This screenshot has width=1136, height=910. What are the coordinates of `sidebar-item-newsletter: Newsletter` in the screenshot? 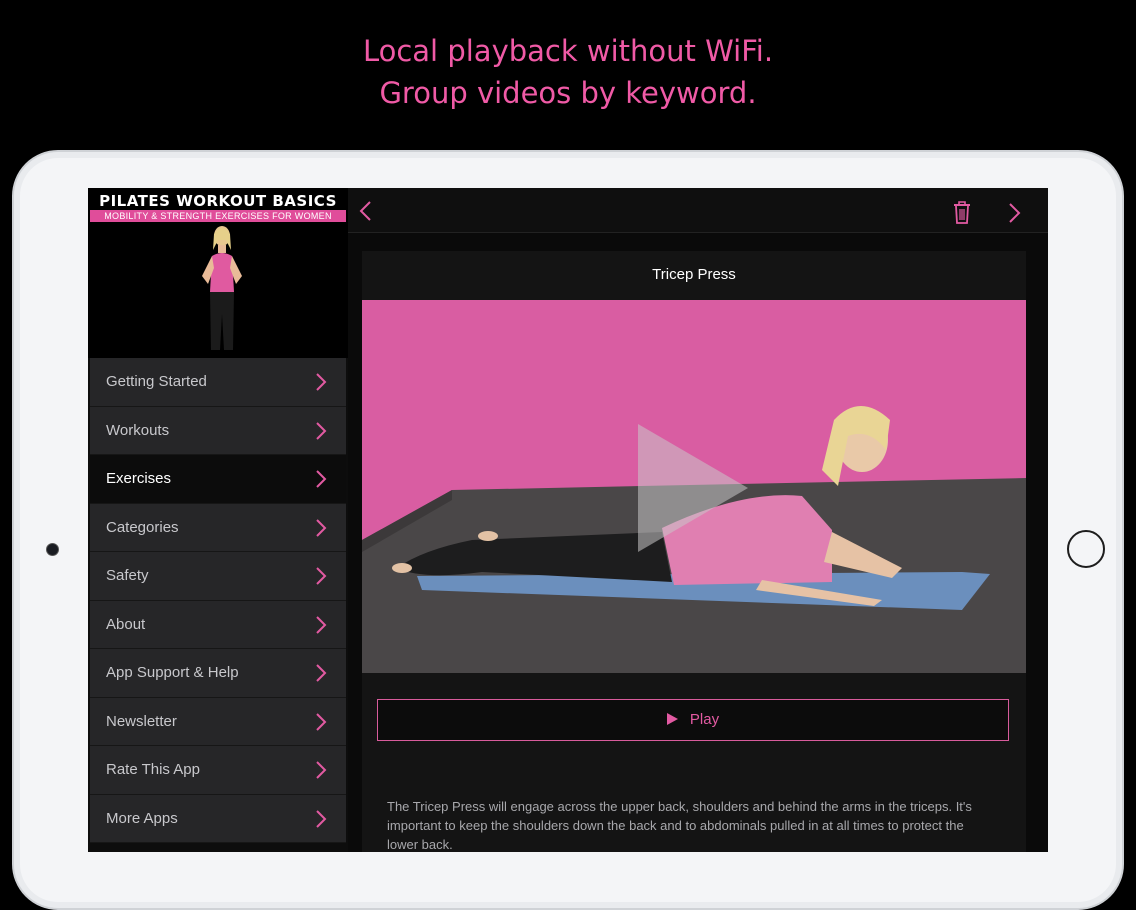 It's located at (218, 721).